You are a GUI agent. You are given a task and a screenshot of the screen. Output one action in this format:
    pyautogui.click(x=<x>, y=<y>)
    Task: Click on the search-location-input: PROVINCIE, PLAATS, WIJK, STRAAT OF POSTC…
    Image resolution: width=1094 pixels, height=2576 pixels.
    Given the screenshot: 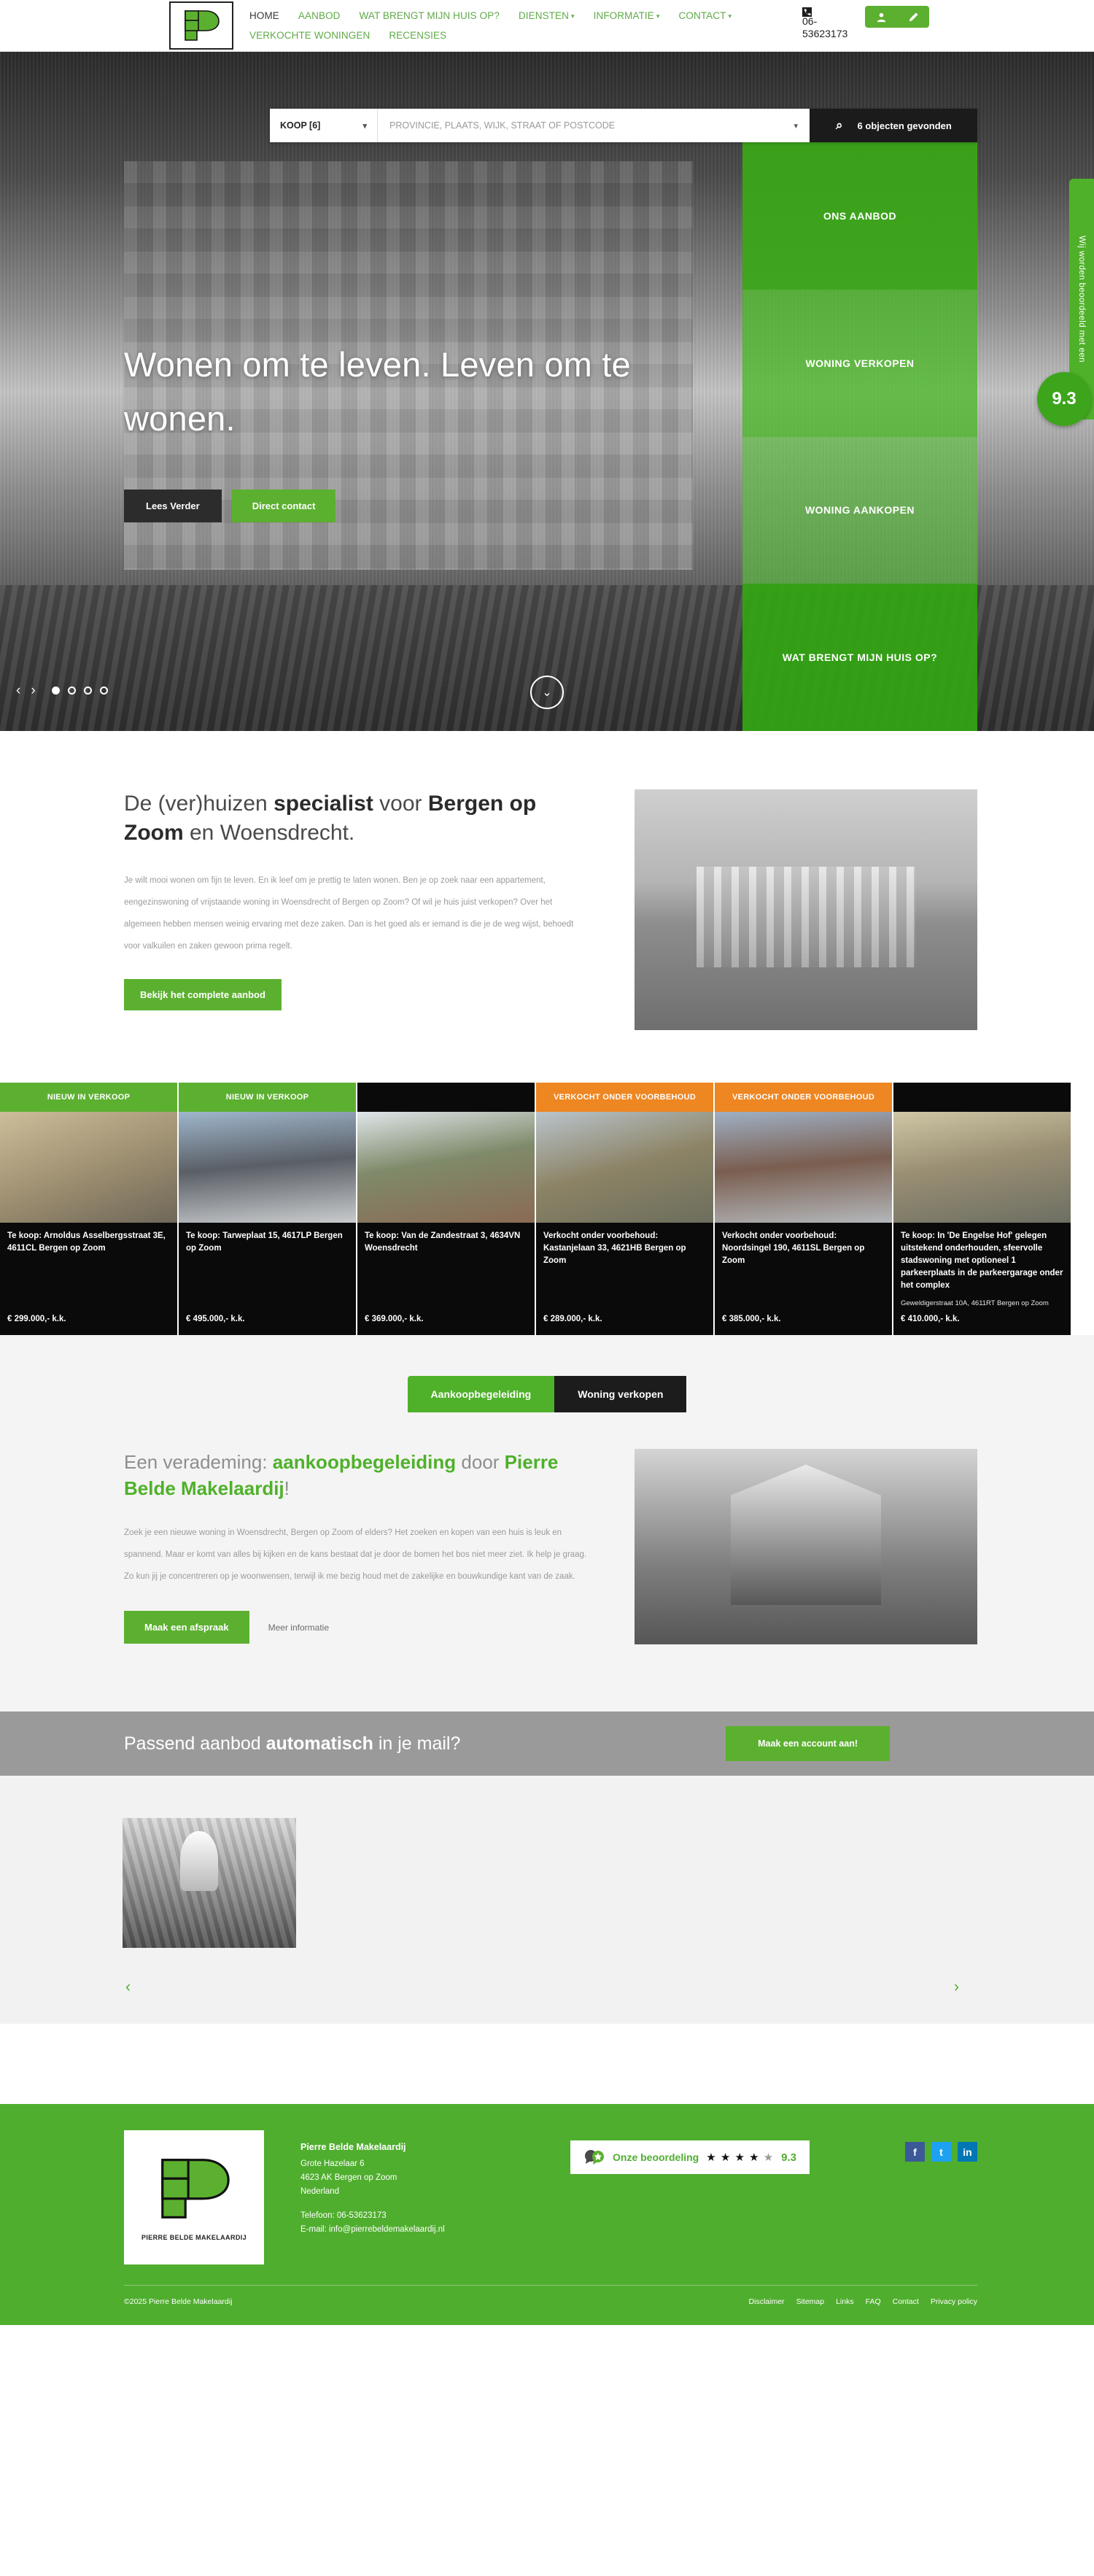 What is the action you would take?
    pyautogui.click(x=594, y=125)
    